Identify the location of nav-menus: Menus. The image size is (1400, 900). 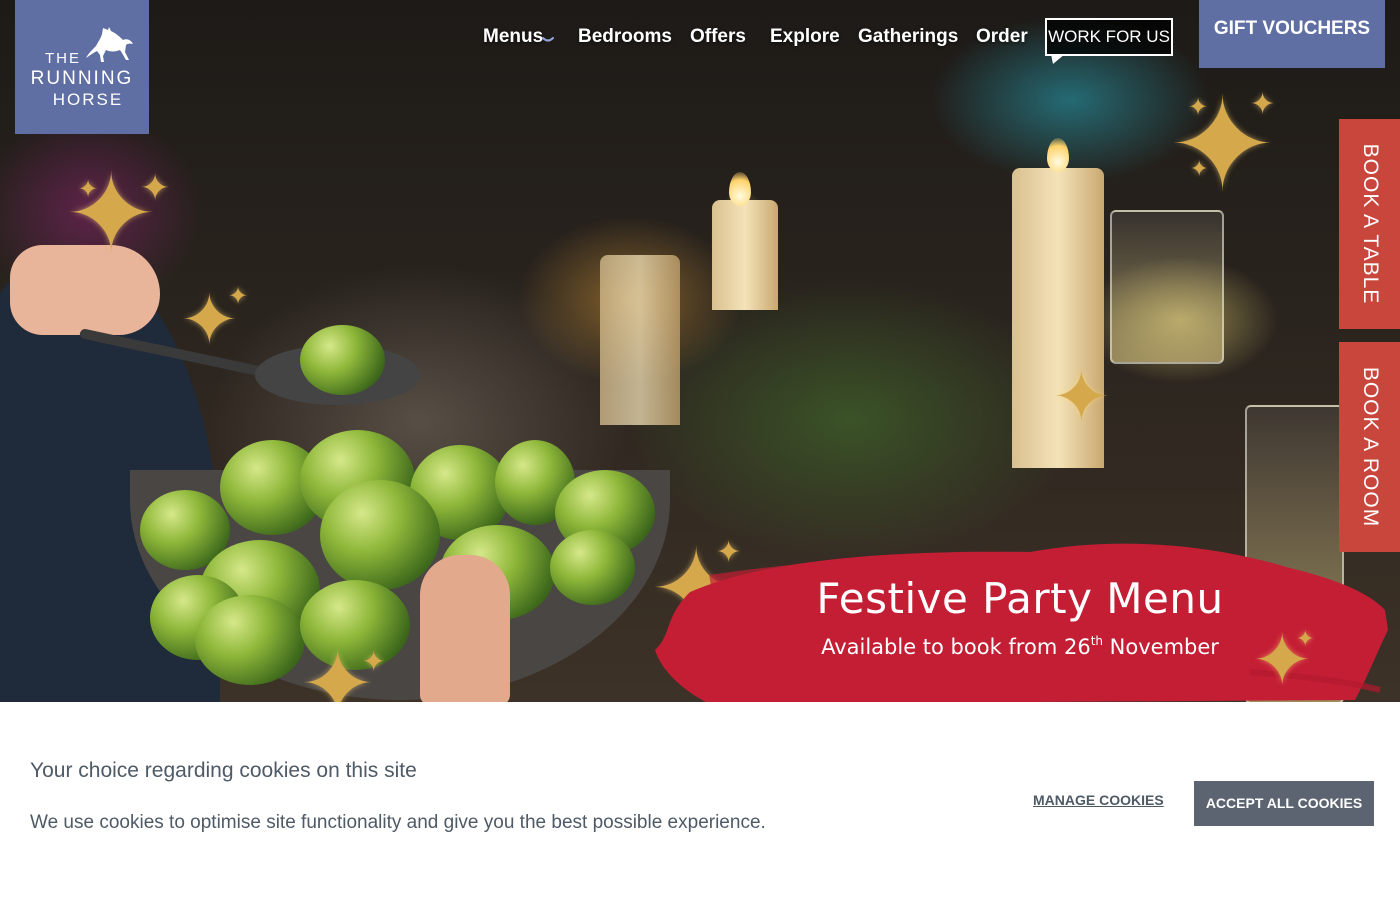
(513, 37).